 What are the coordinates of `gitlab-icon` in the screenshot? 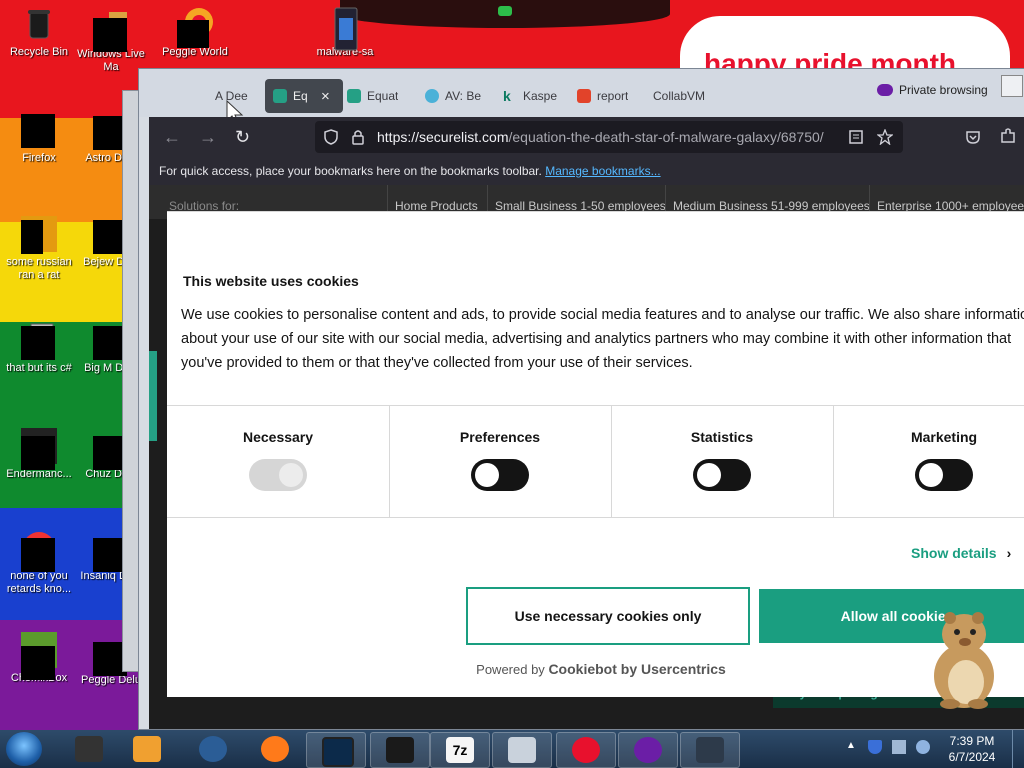 It's located at (584, 96).